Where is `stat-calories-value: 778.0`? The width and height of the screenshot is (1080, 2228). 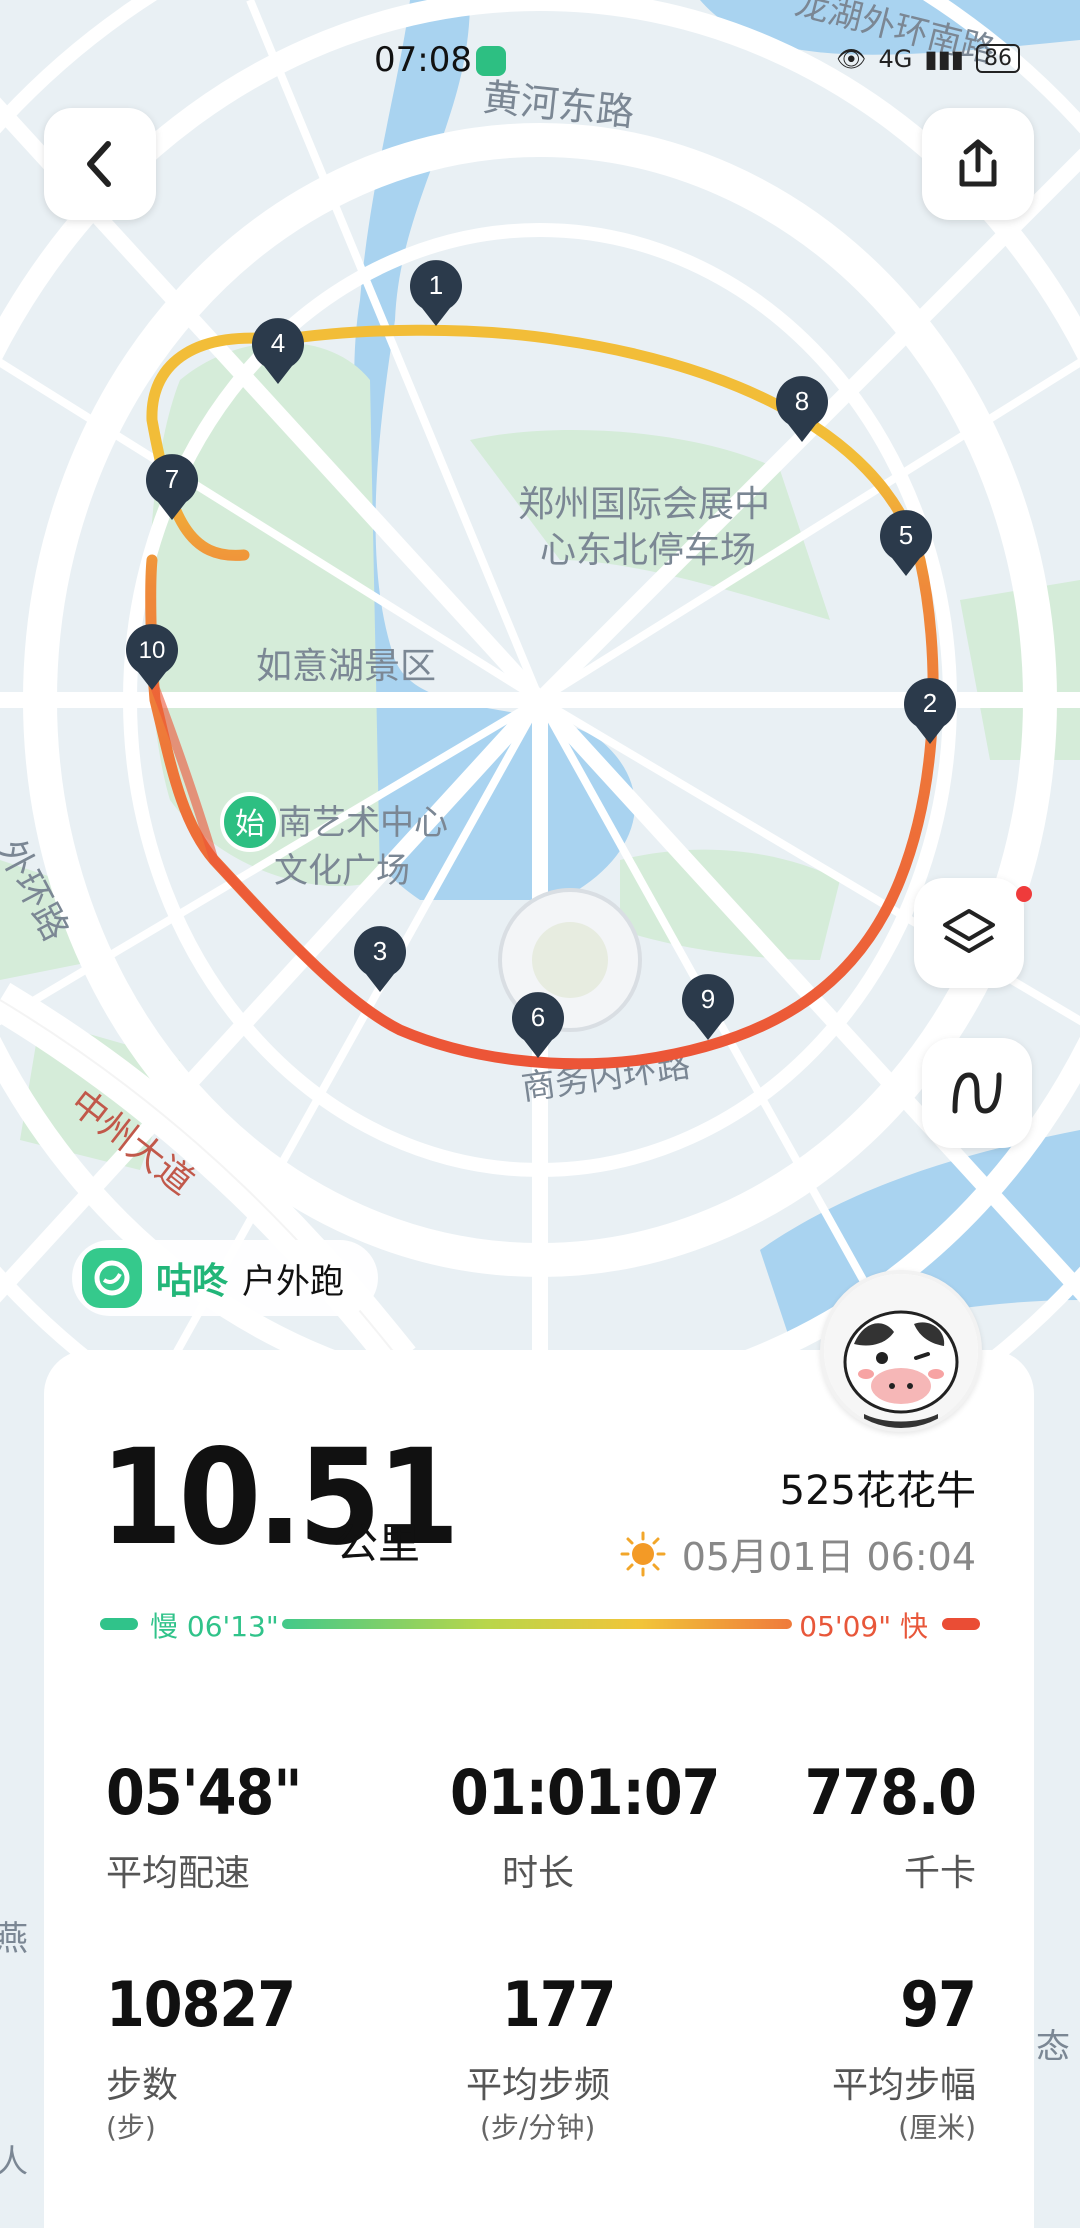 stat-calories-value: 778.0 is located at coordinates (890, 1792).